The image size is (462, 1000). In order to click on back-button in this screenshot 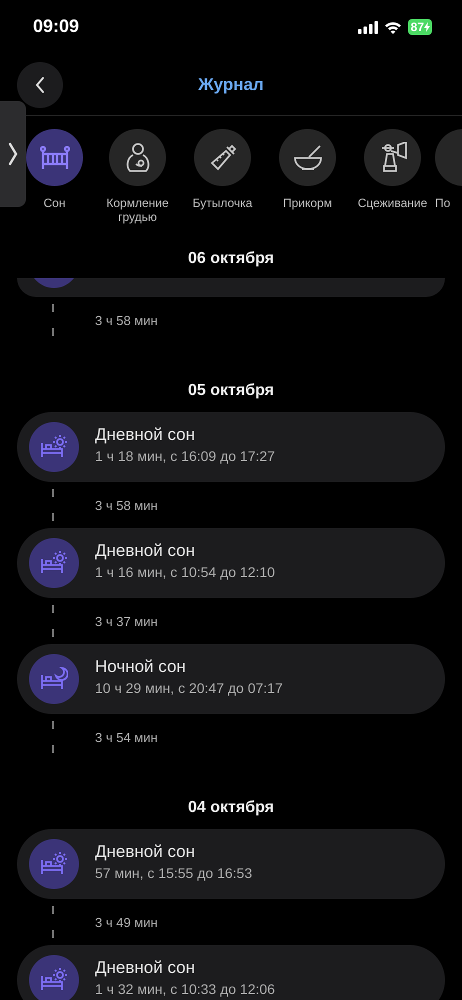, I will do `click(40, 85)`.